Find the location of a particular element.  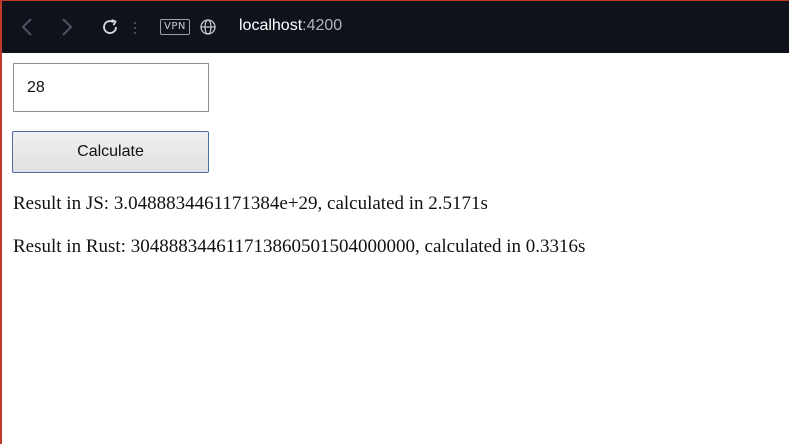

globe-icon is located at coordinates (208, 27).